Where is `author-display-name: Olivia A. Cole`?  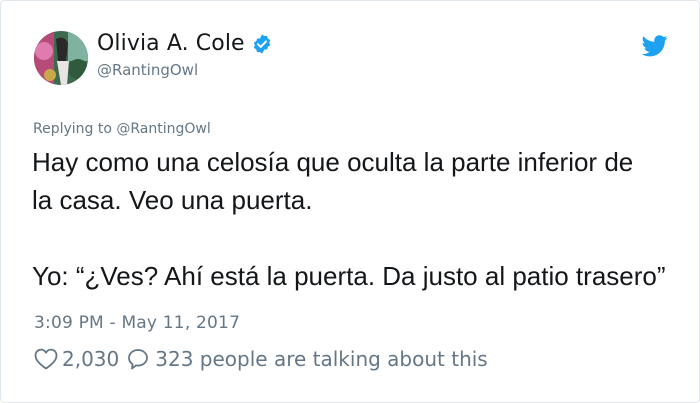
author-display-name: Olivia A. Cole is located at coordinates (171, 43).